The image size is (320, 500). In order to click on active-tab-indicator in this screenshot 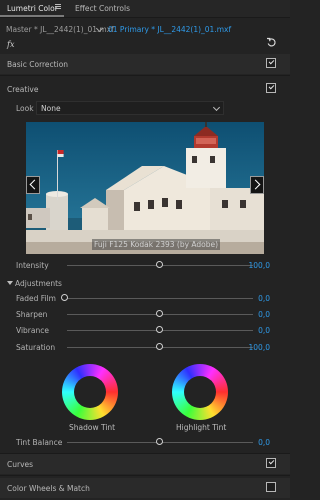, I will do `click(32, 16)`.